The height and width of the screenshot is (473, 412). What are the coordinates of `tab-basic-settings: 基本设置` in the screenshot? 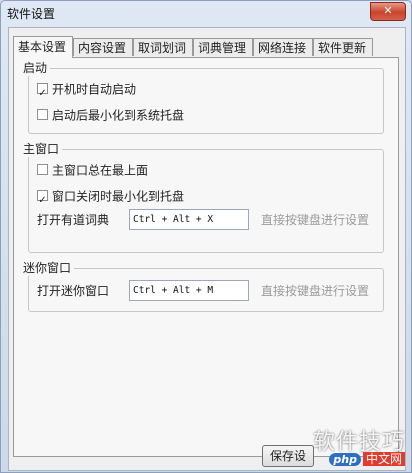 It's located at (43, 47).